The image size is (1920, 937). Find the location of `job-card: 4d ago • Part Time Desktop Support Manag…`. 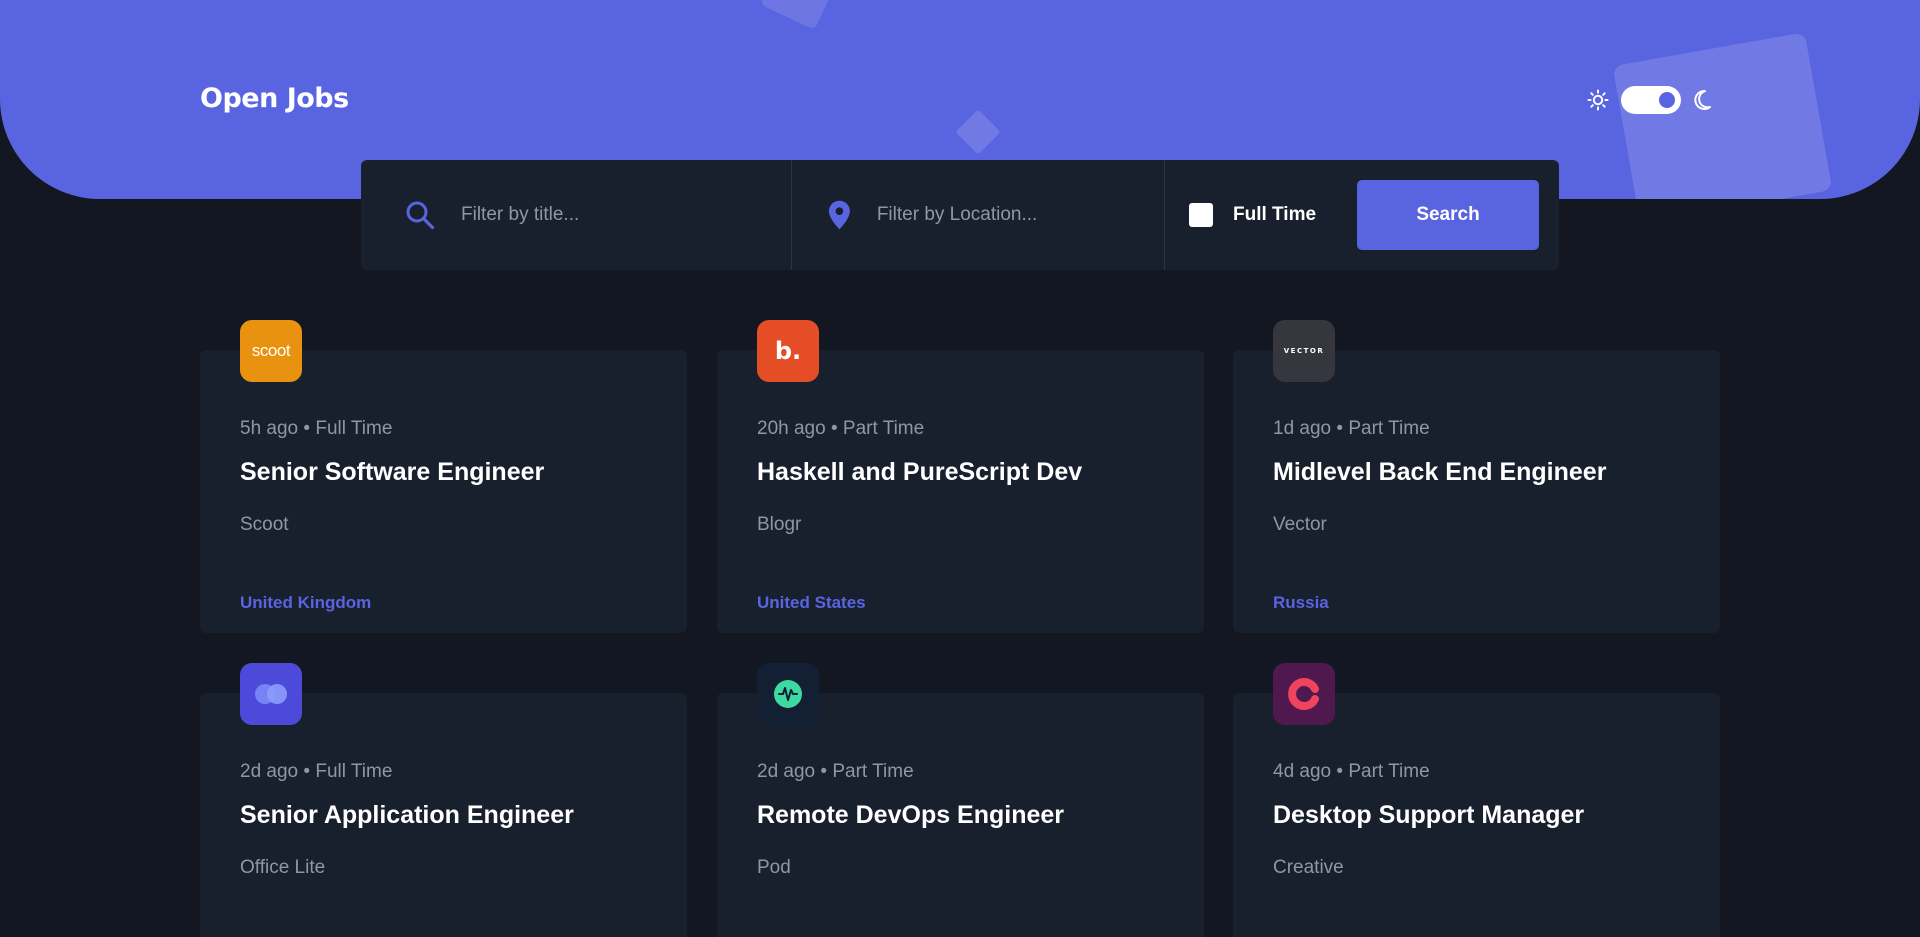

job-card: 4d ago • Part Time Desktop Support Manag… is located at coordinates (1476, 800).